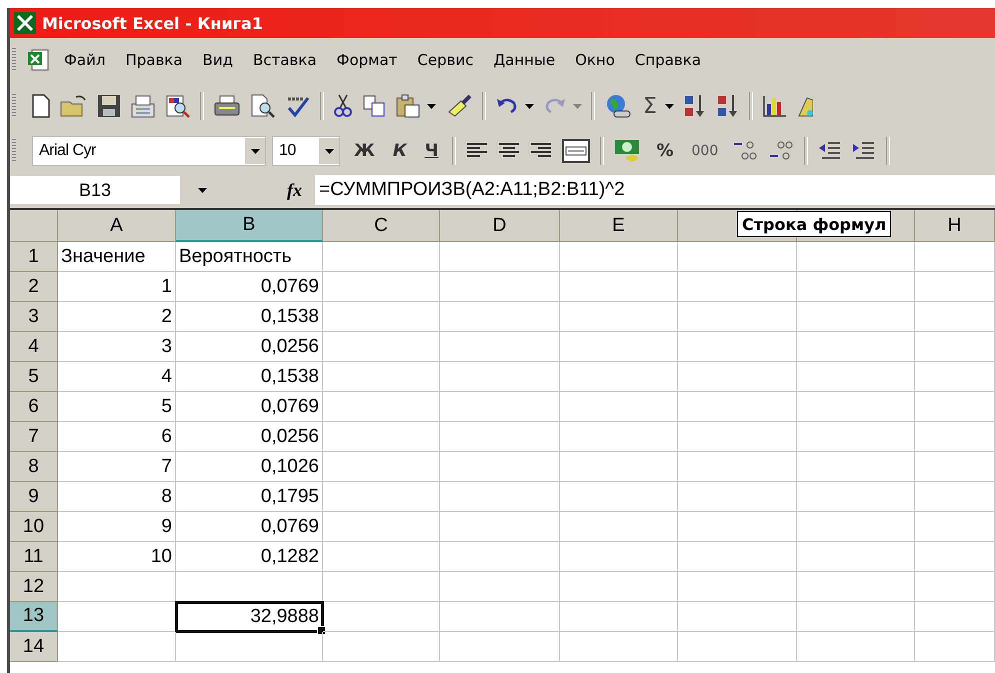  What do you see at coordinates (117, 467) in the screenshot?
I see `table-cell: 7` at bounding box center [117, 467].